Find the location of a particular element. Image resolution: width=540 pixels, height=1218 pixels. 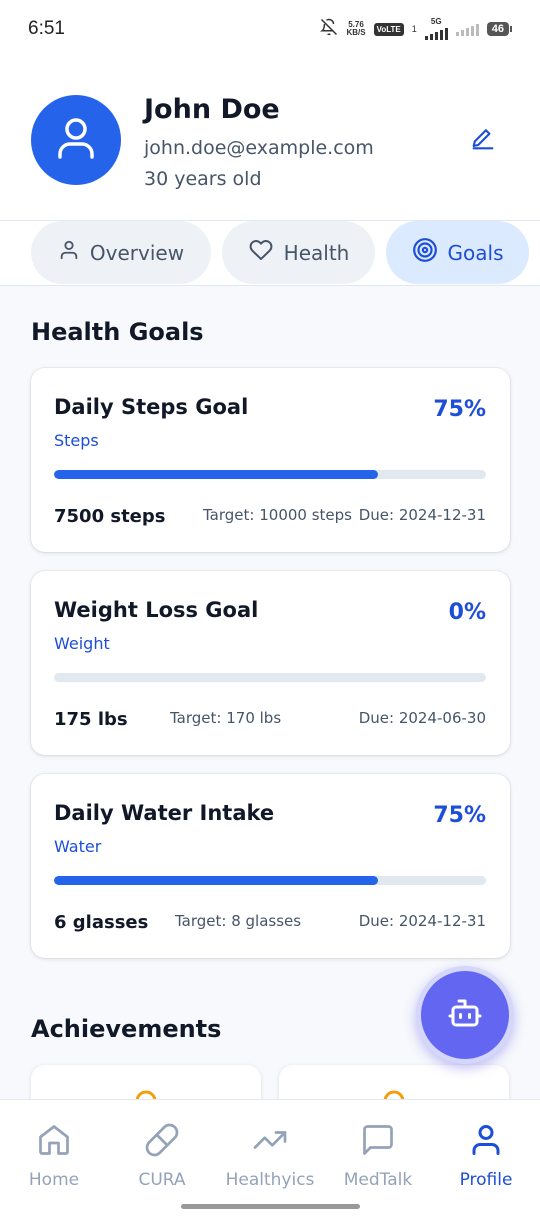

achievements-title: Achievements is located at coordinates (126, 1029).